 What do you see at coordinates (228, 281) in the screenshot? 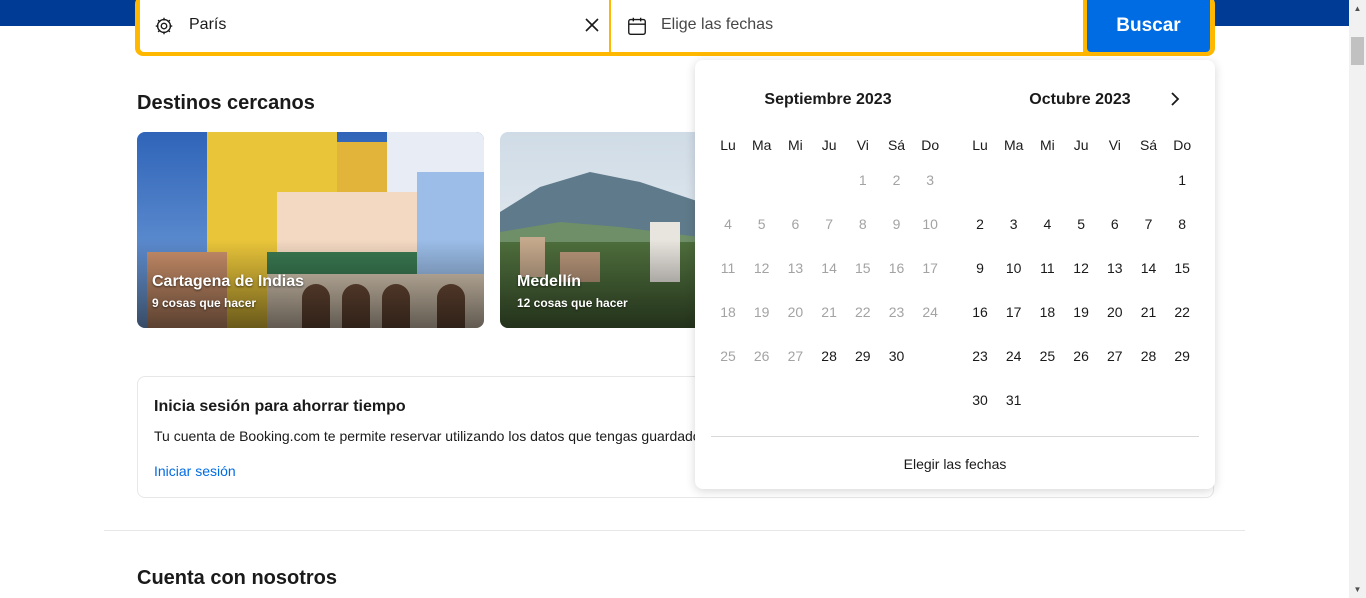
I see `card-name: Cartagena de Indias` at bounding box center [228, 281].